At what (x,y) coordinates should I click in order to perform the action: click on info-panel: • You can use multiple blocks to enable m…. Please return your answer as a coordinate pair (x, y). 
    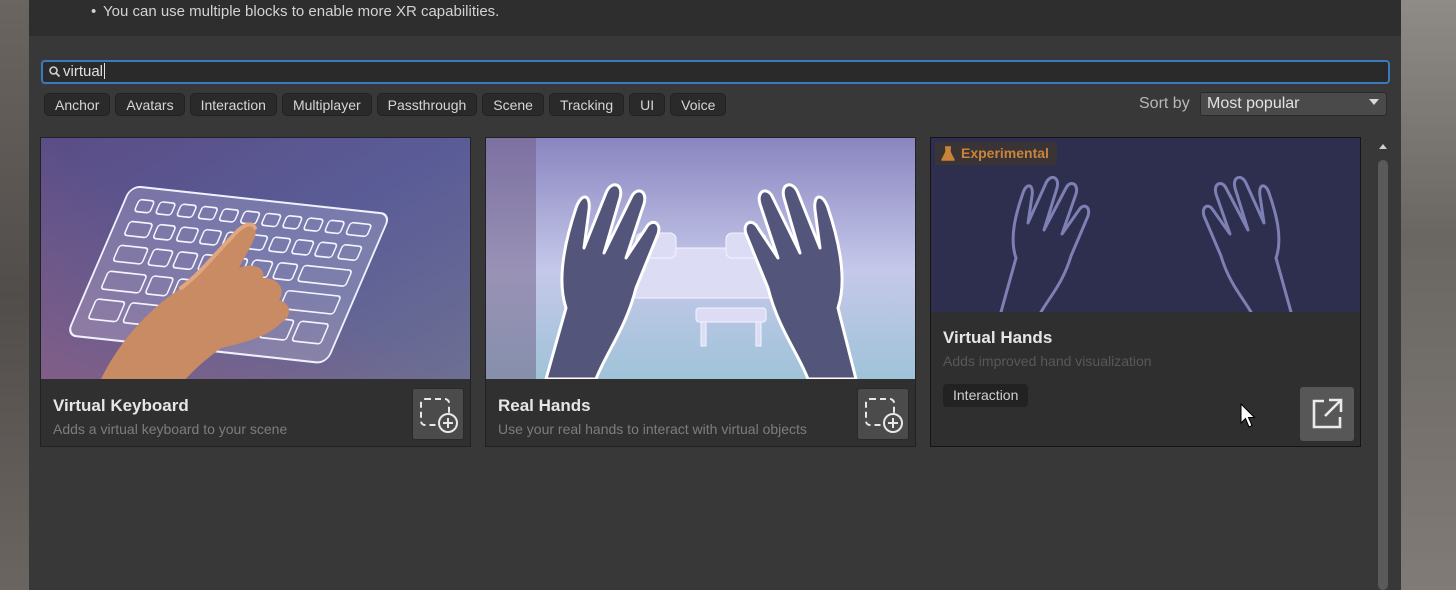
    Looking at the image, I should click on (715, 18).